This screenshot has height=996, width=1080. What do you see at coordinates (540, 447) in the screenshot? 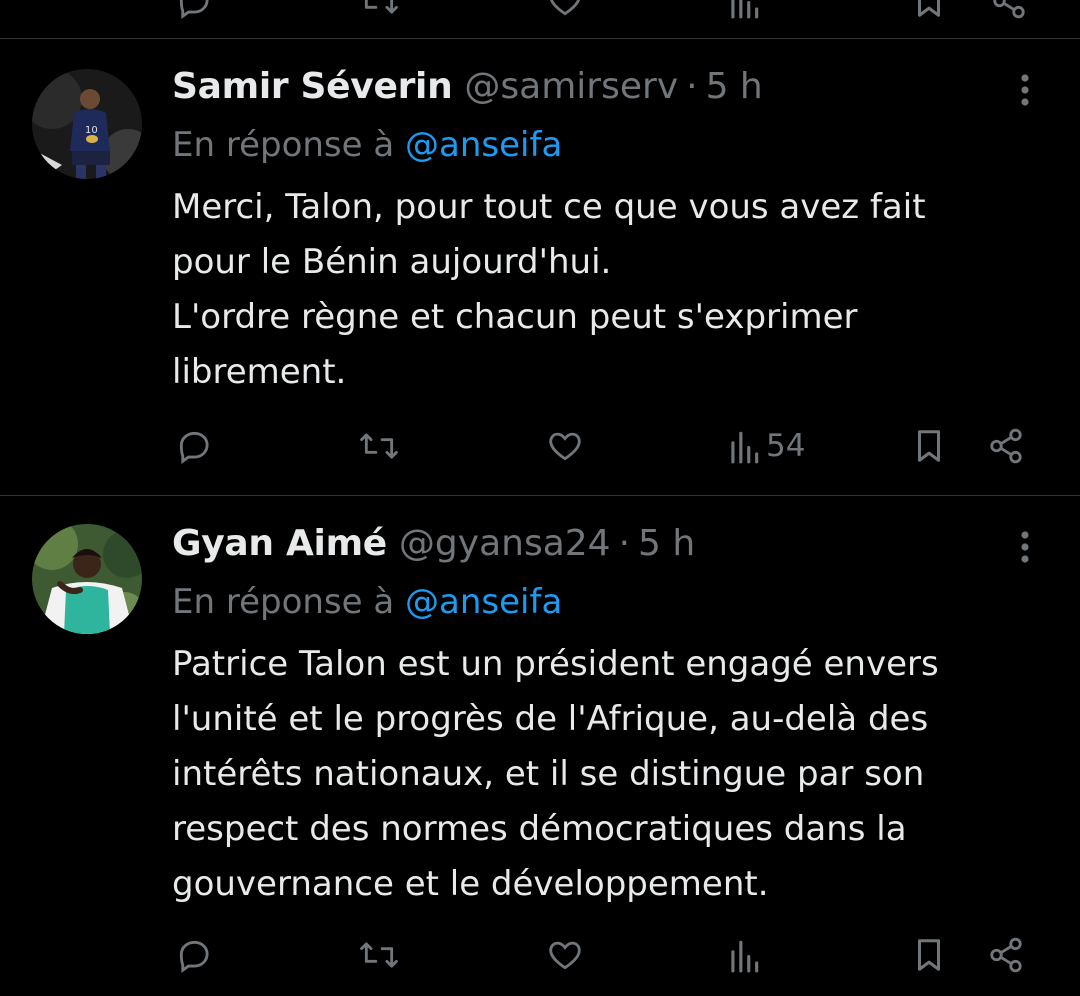
I see `tweet-actions: 54` at bounding box center [540, 447].